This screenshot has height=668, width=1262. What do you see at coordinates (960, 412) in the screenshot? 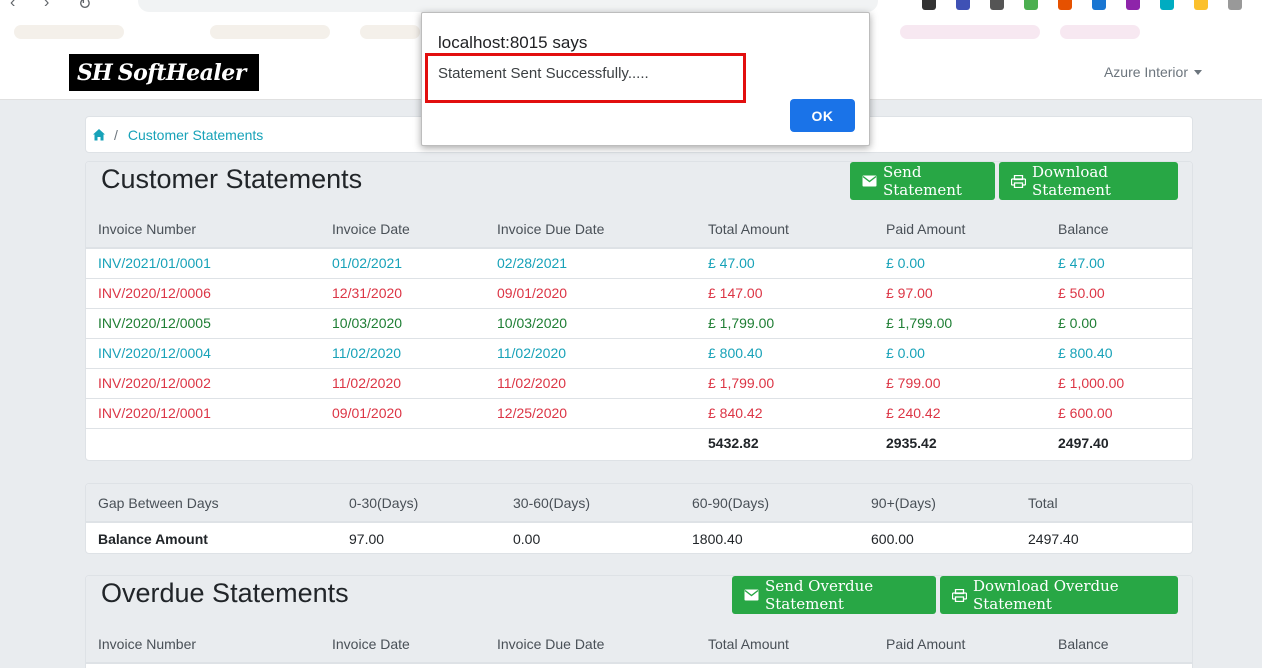
I see `paid-amount-cell: £ 240.42` at bounding box center [960, 412].